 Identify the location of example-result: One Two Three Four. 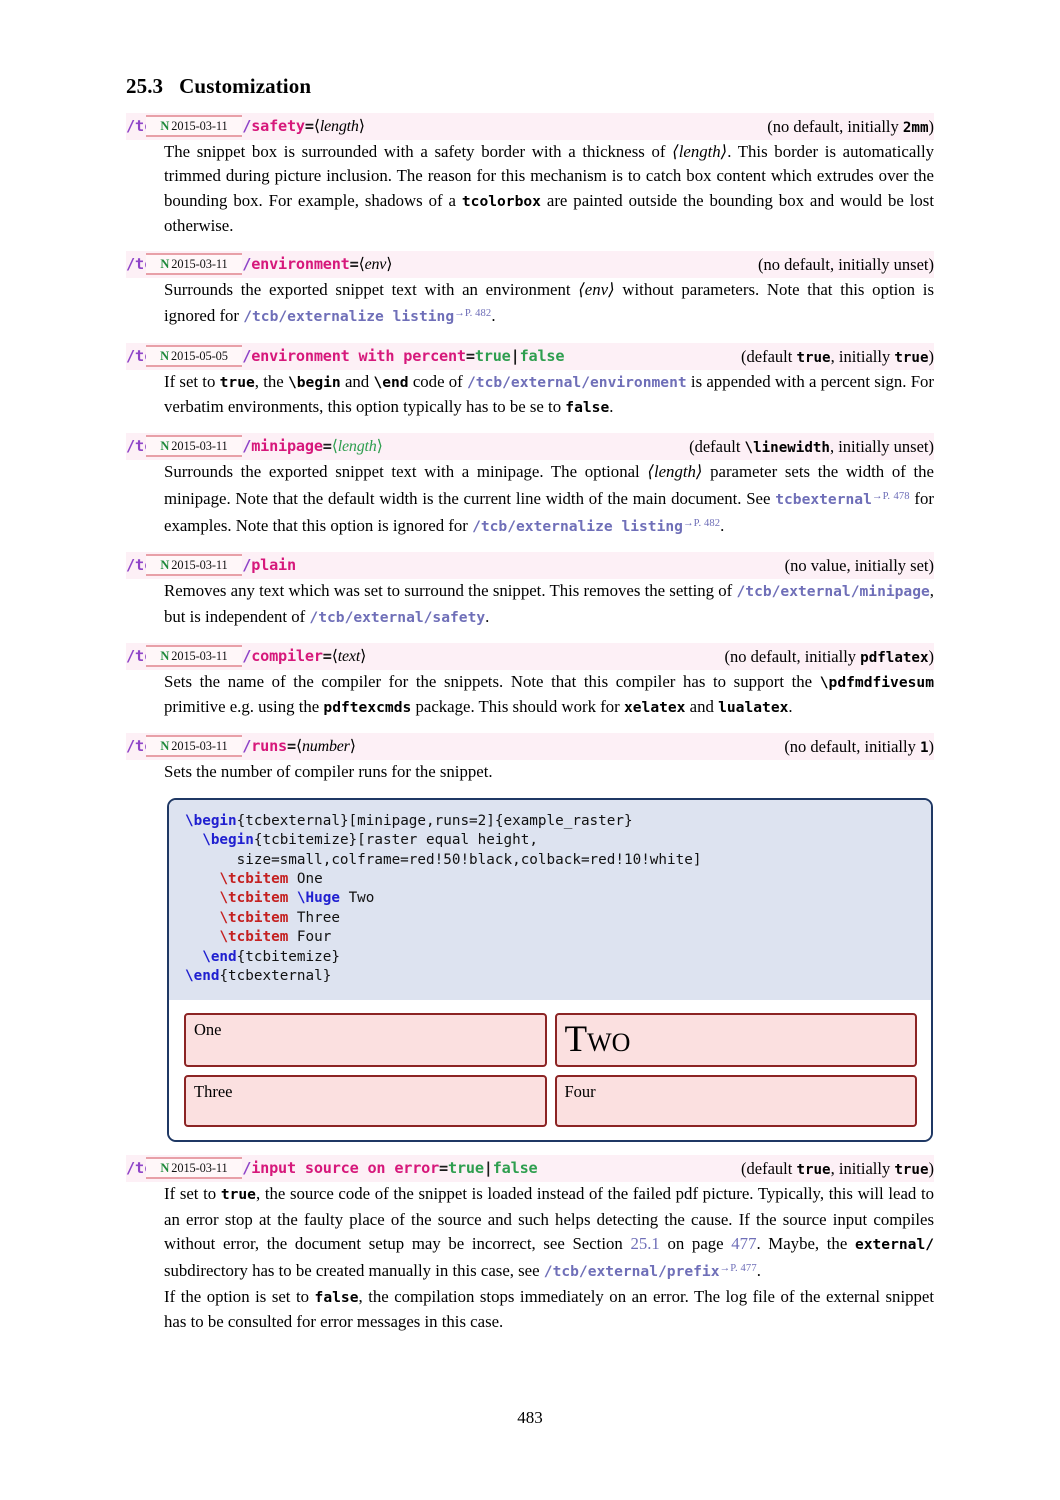
(550, 1070).